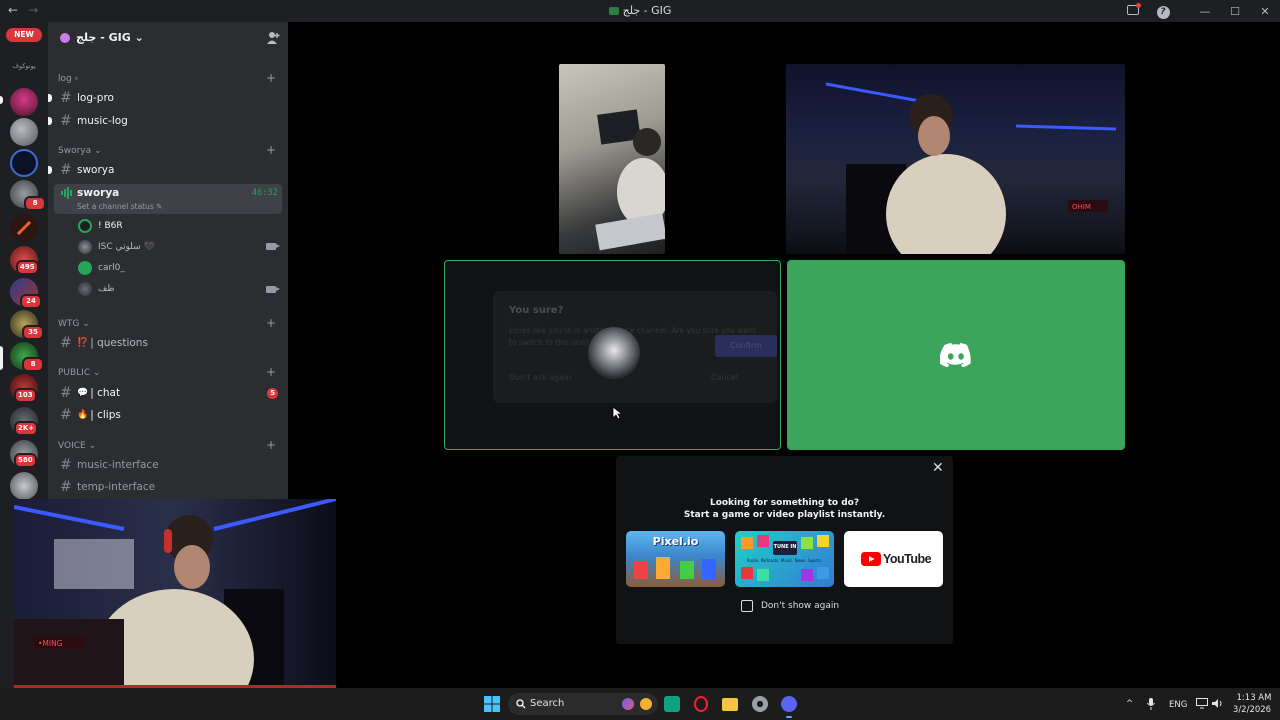  I want to click on channel-temp-interface: # temp-interface, so click(172, 487).